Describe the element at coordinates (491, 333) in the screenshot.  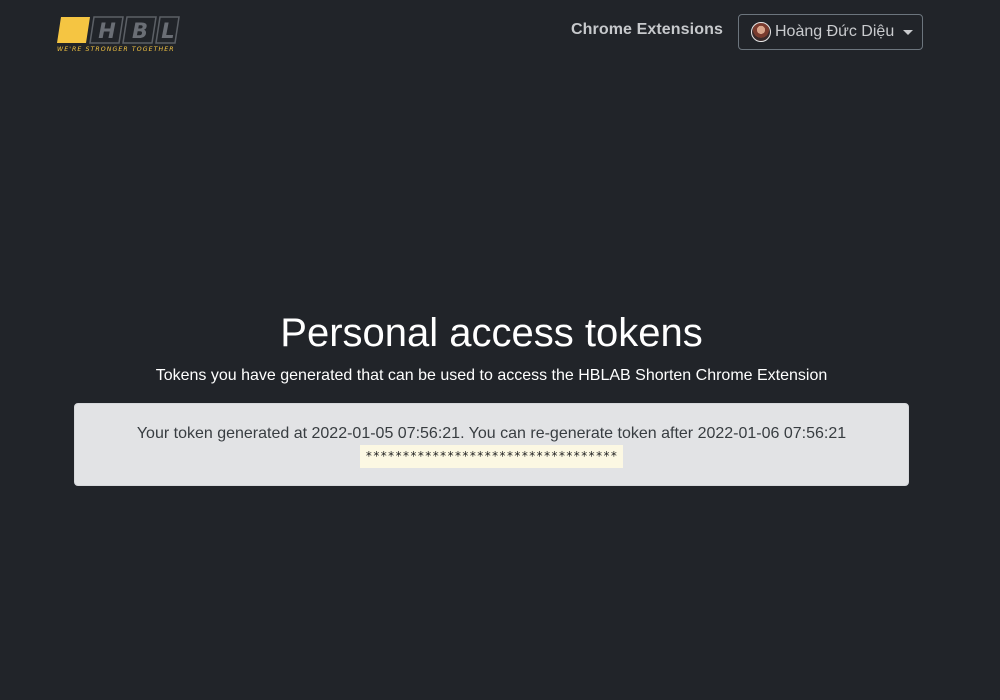
I see `page-title: Personal access tokens` at that location.